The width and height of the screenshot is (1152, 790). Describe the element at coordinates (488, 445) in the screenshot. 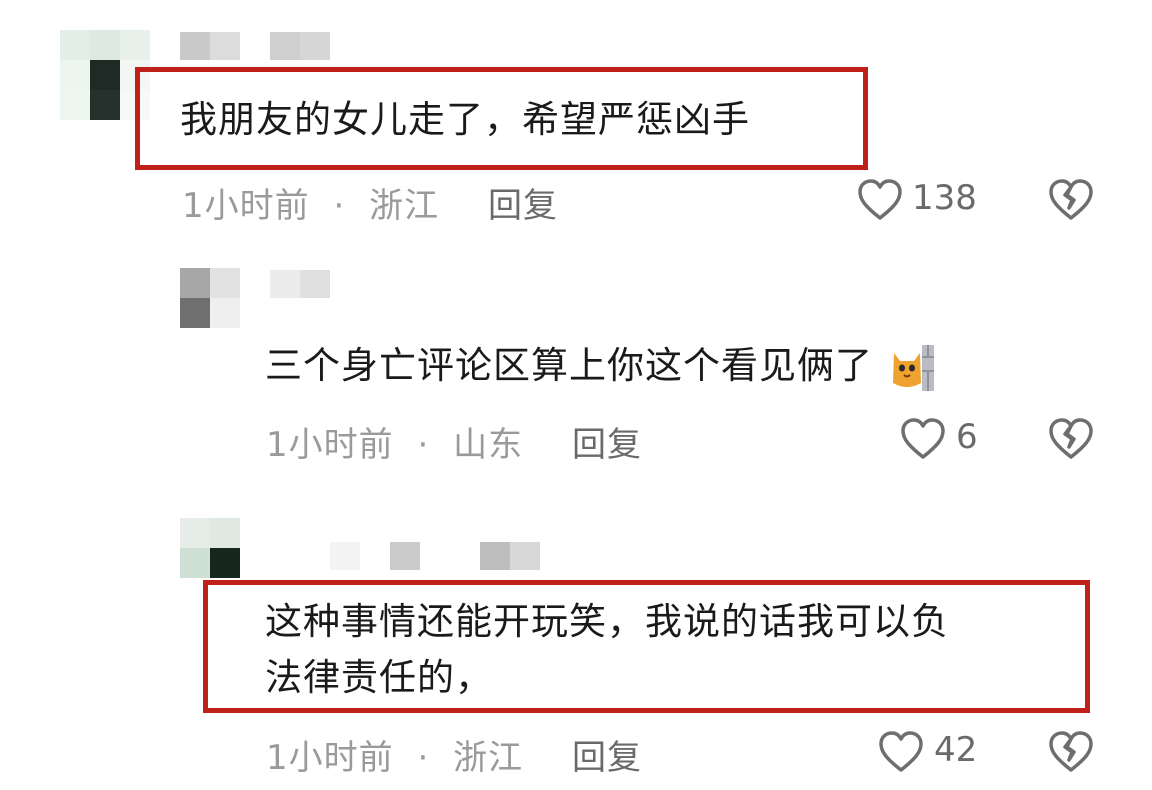

I see `comment-location: 山东` at that location.